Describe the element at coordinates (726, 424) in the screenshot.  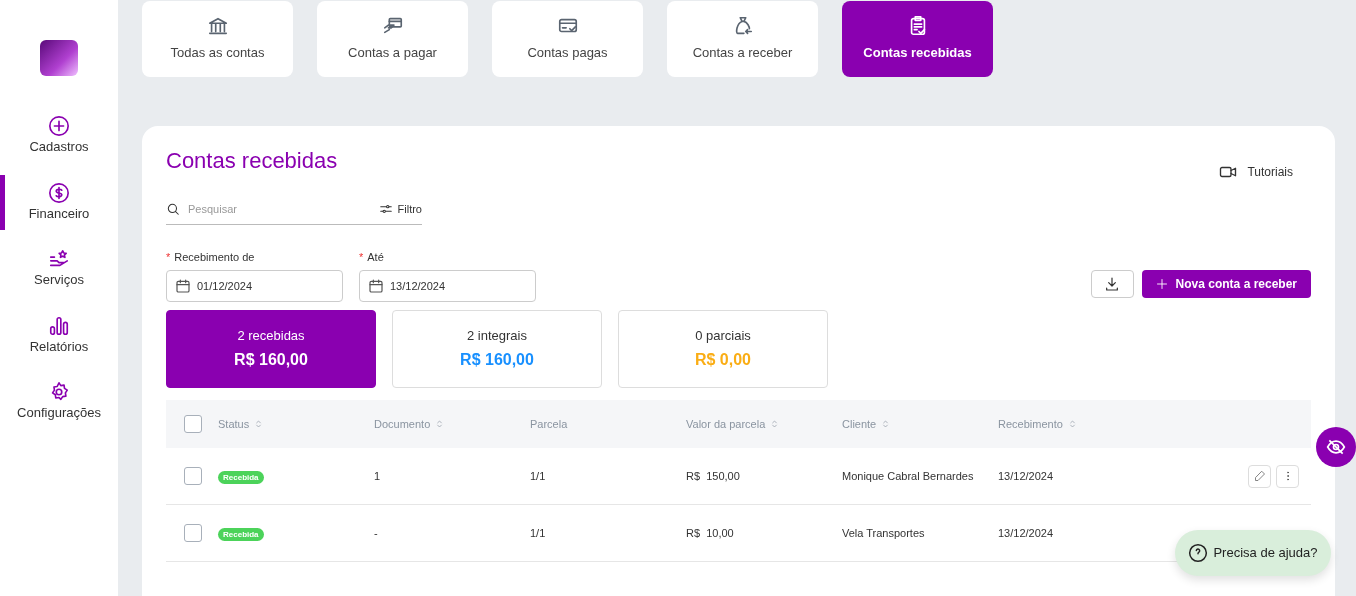
I see `column-header: Valor da parcela` at that location.